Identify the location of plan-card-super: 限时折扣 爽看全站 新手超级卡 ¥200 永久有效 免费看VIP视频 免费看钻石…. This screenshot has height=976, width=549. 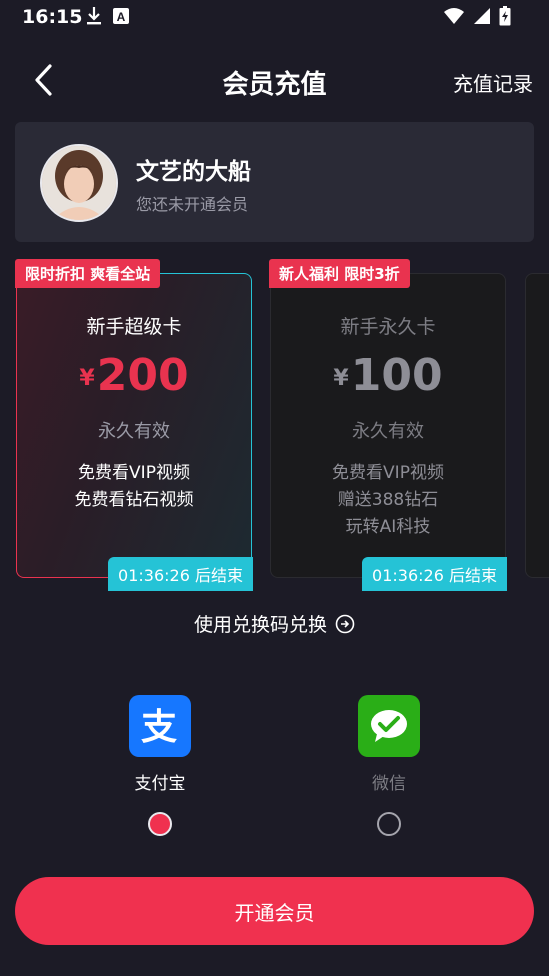
(134, 425).